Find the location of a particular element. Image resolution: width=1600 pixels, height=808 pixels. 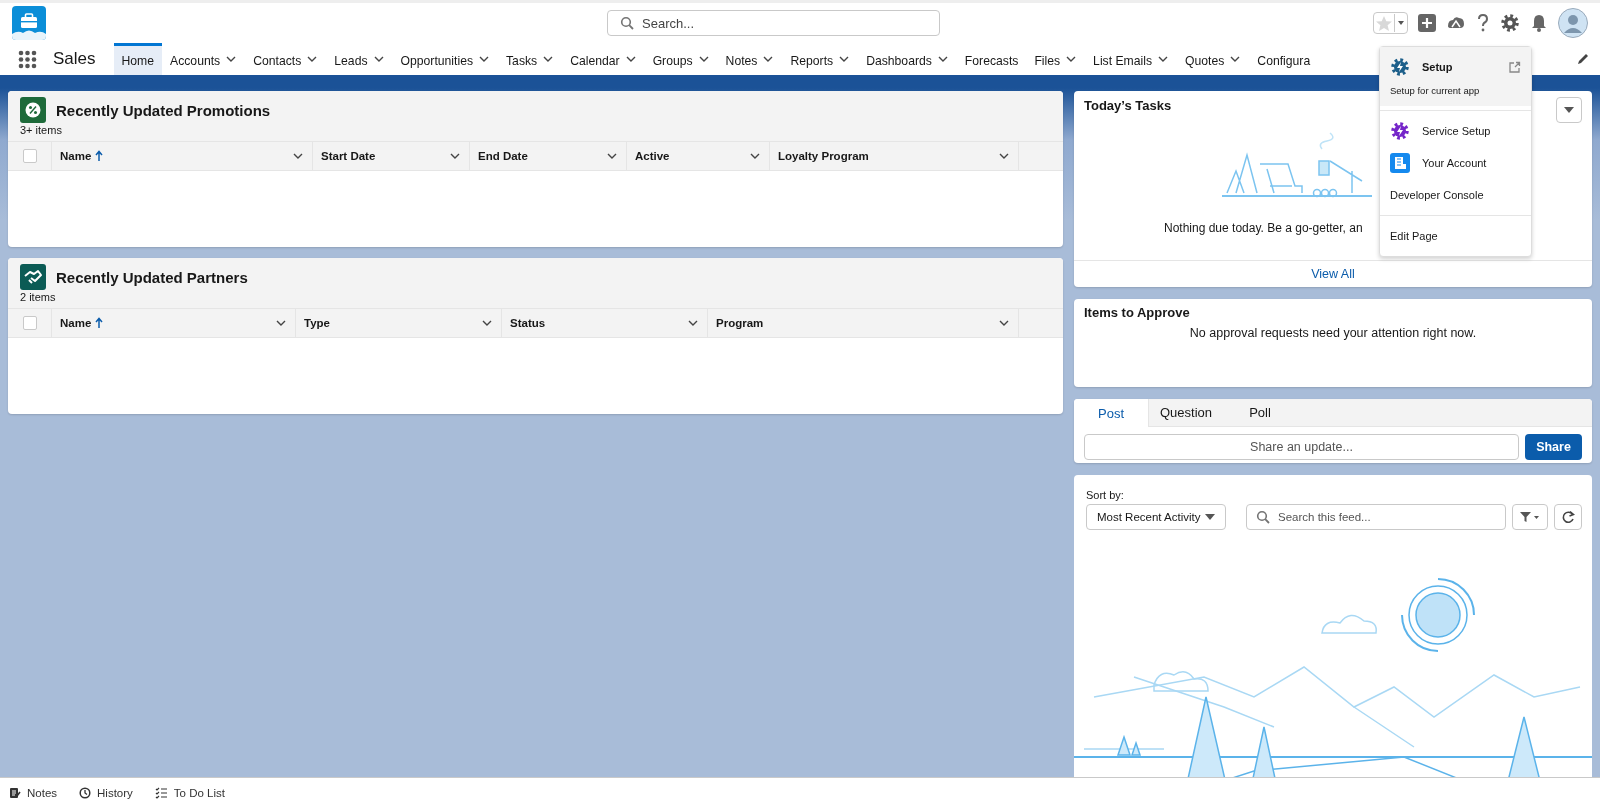

avatar-icon is located at coordinates (1573, 23).